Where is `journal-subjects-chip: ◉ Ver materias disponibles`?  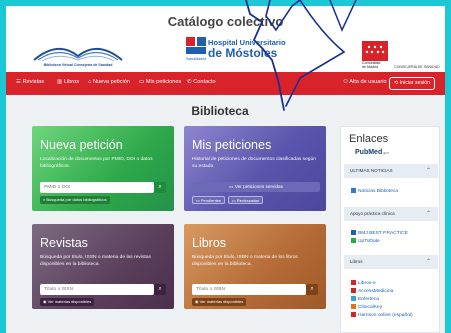 journal-subjects-chip: ◉ Ver materias disponibles is located at coordinates (67, 302).